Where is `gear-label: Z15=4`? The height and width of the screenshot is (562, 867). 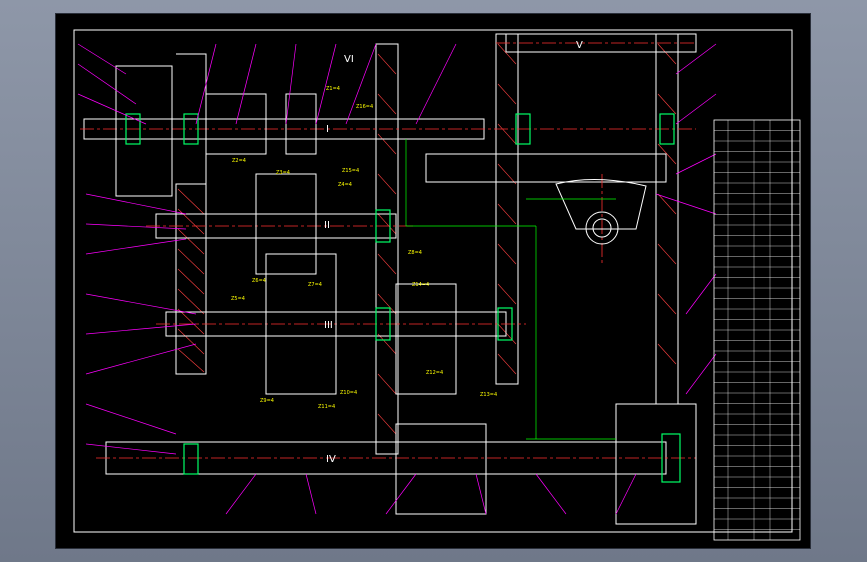
gear-label: Z15=4 is located at coordinates (350, 171).